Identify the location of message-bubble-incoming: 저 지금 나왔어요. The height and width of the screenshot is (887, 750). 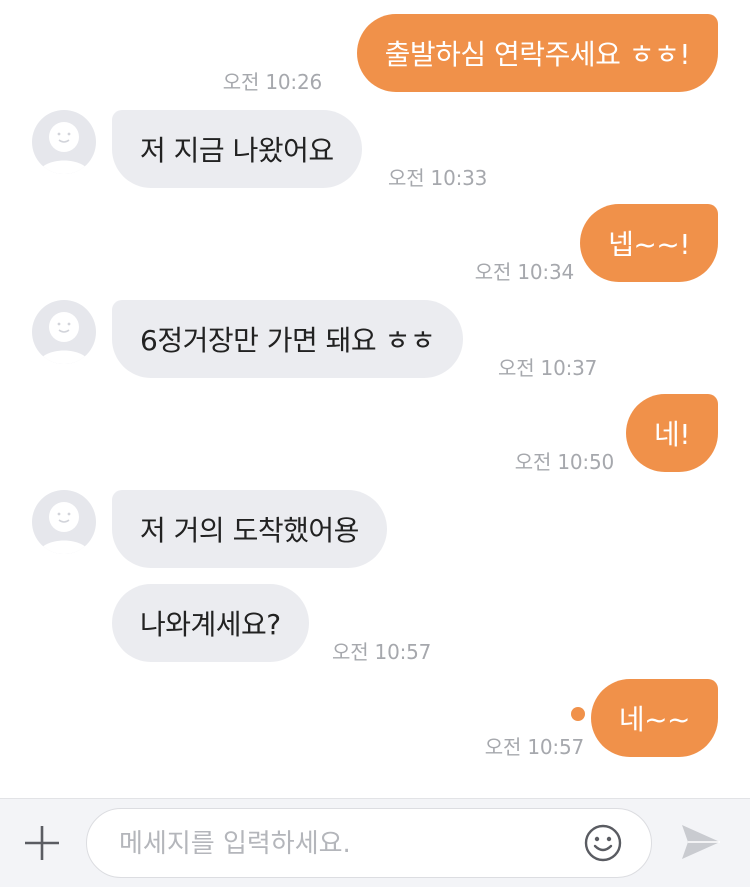
(237, 149).